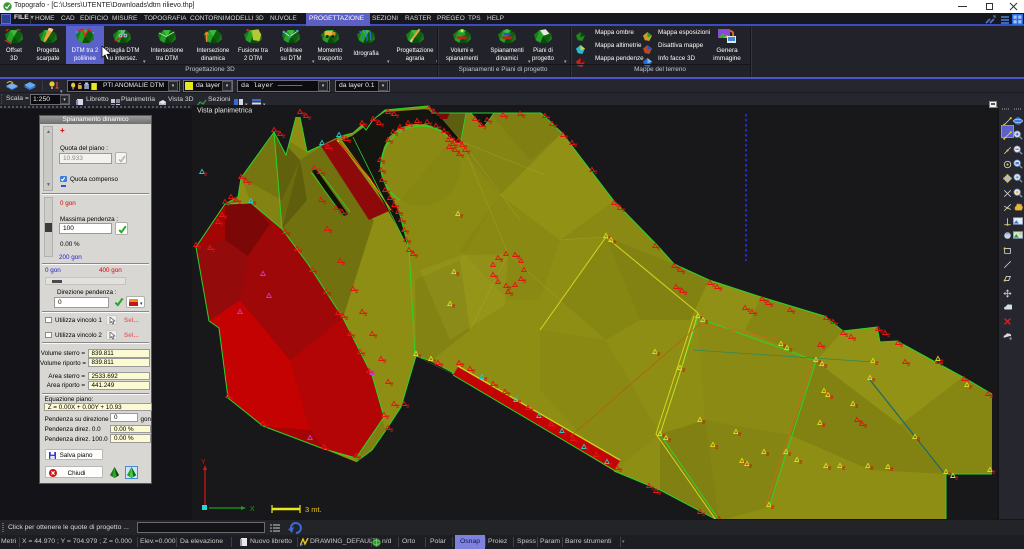 Image resolution: width=1024 pixels, height=549 pixels. What do you see at coordinates (224, 111) in the screenshot?
I see `svg-text: Vista planimetrica` at bounding box center [224, 111].